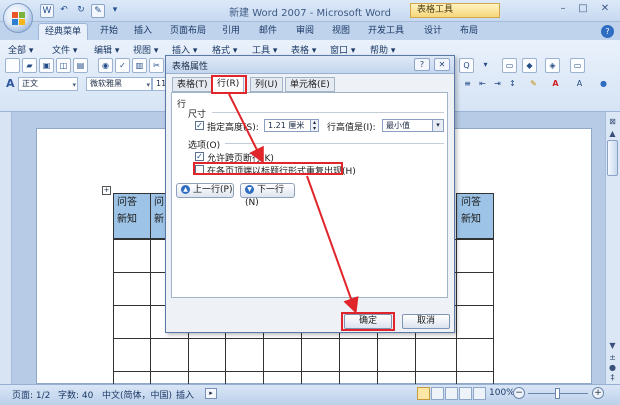 The image size is (620, 405). What do you see at coordinates (145, 49) in the screenshot?
I see `menu-view: 视图 ▾` at bounding box center [145, 49].